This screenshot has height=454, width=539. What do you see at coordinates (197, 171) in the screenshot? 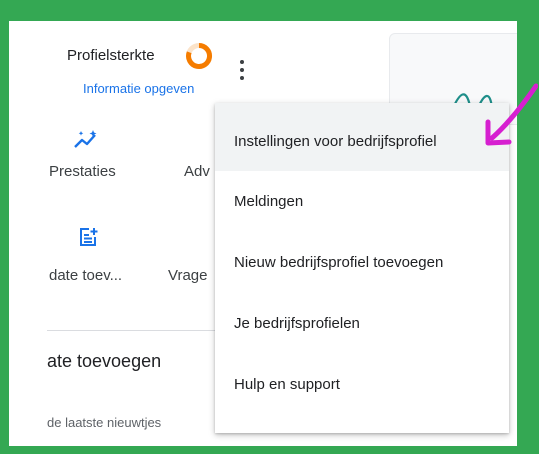
I see `action-adv: Adv` at bounding box center [197, 171].